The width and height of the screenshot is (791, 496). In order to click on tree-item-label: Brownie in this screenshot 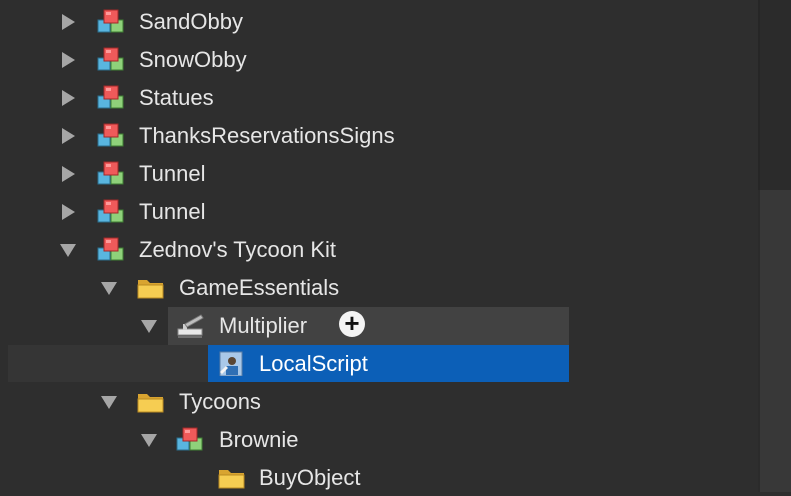, I will do `click(259, 439)`.